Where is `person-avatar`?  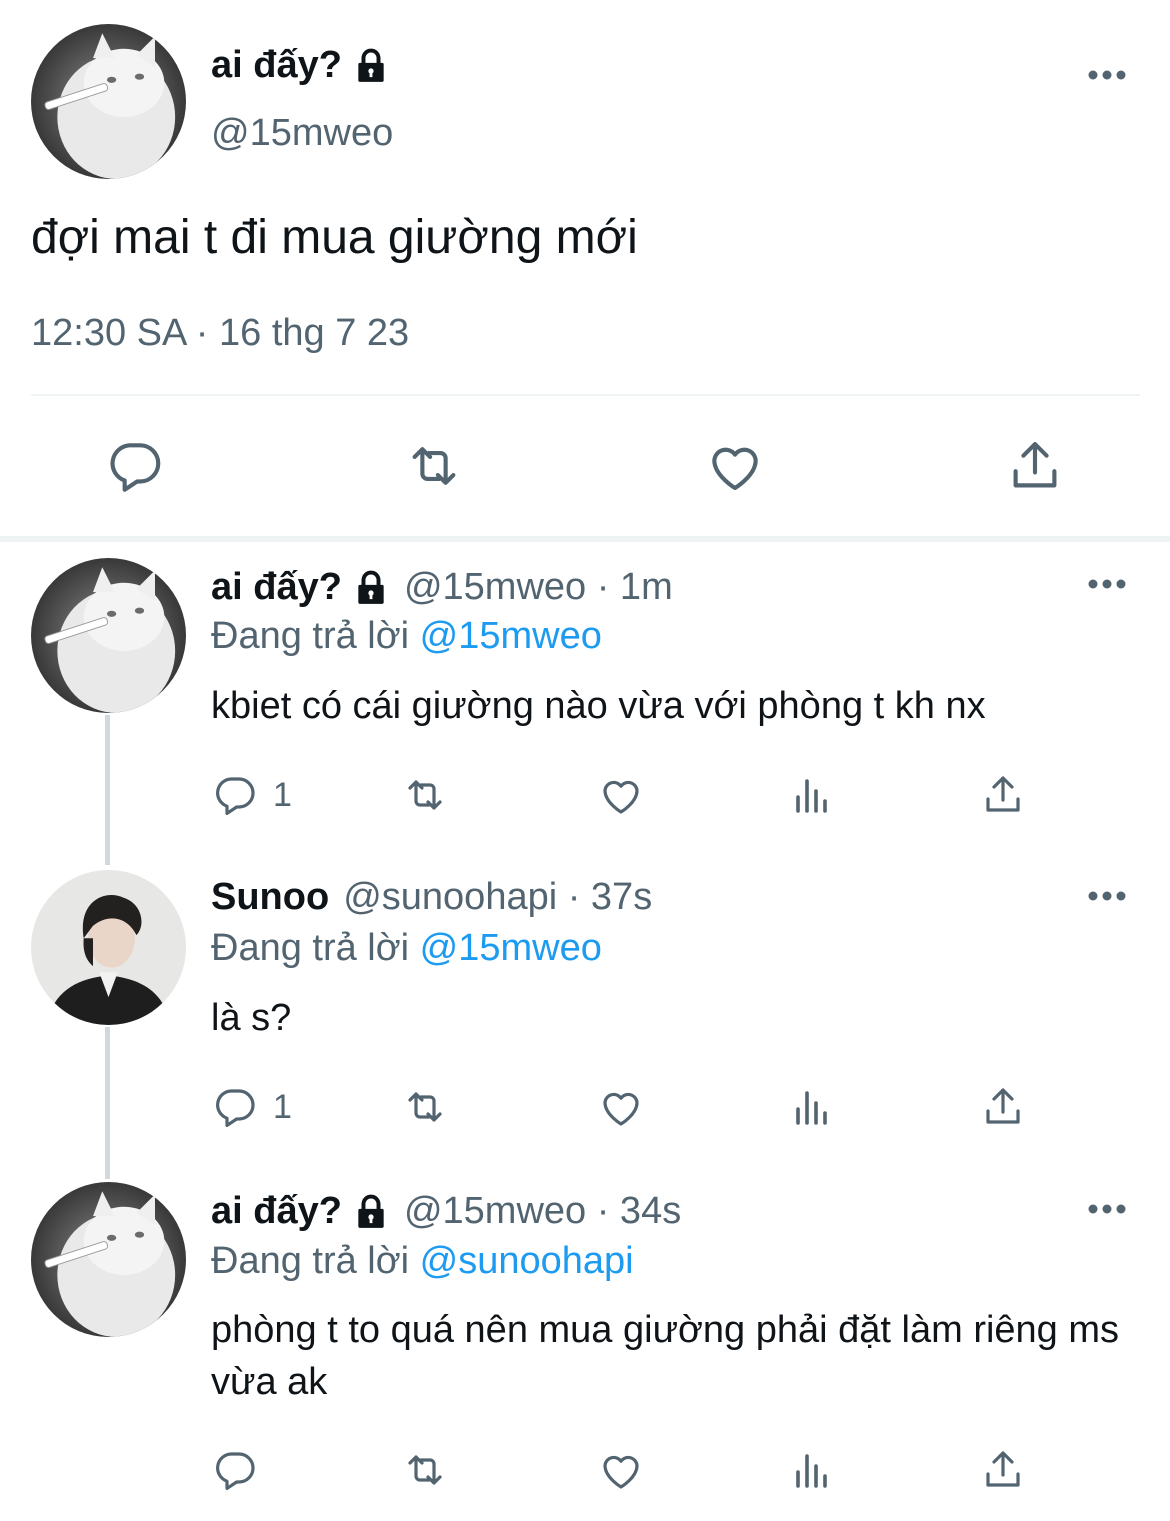
person-avatar is located at coordinates (108, 947).